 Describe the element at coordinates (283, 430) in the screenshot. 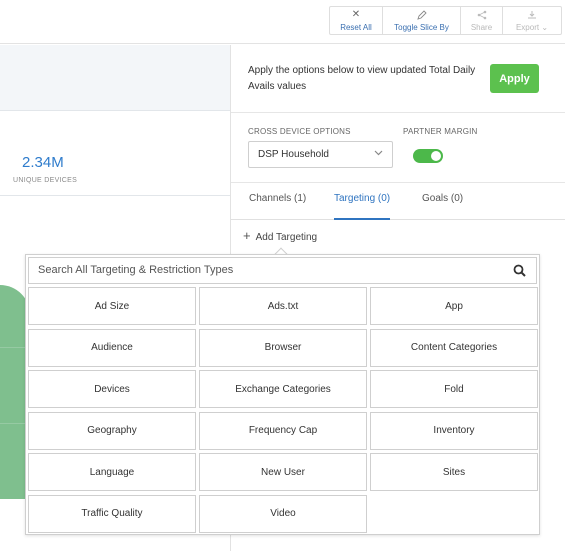

I see `targeting-type-frequency-cap: Frequency Cap` at that location.